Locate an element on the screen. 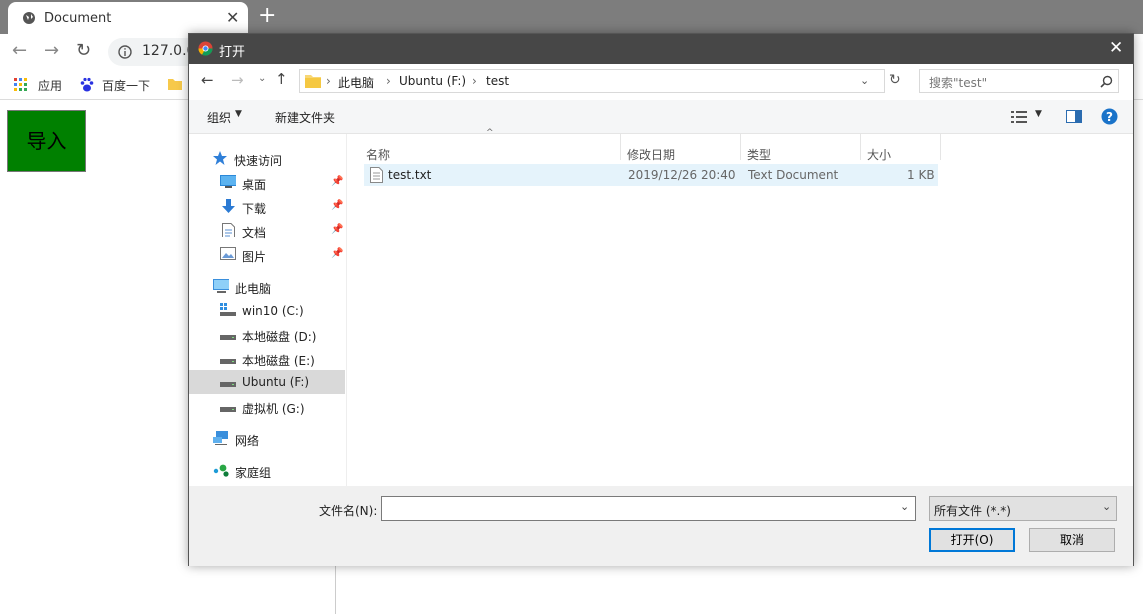  nav-documents: 文档 📌 is located at coordinates (282, 231).